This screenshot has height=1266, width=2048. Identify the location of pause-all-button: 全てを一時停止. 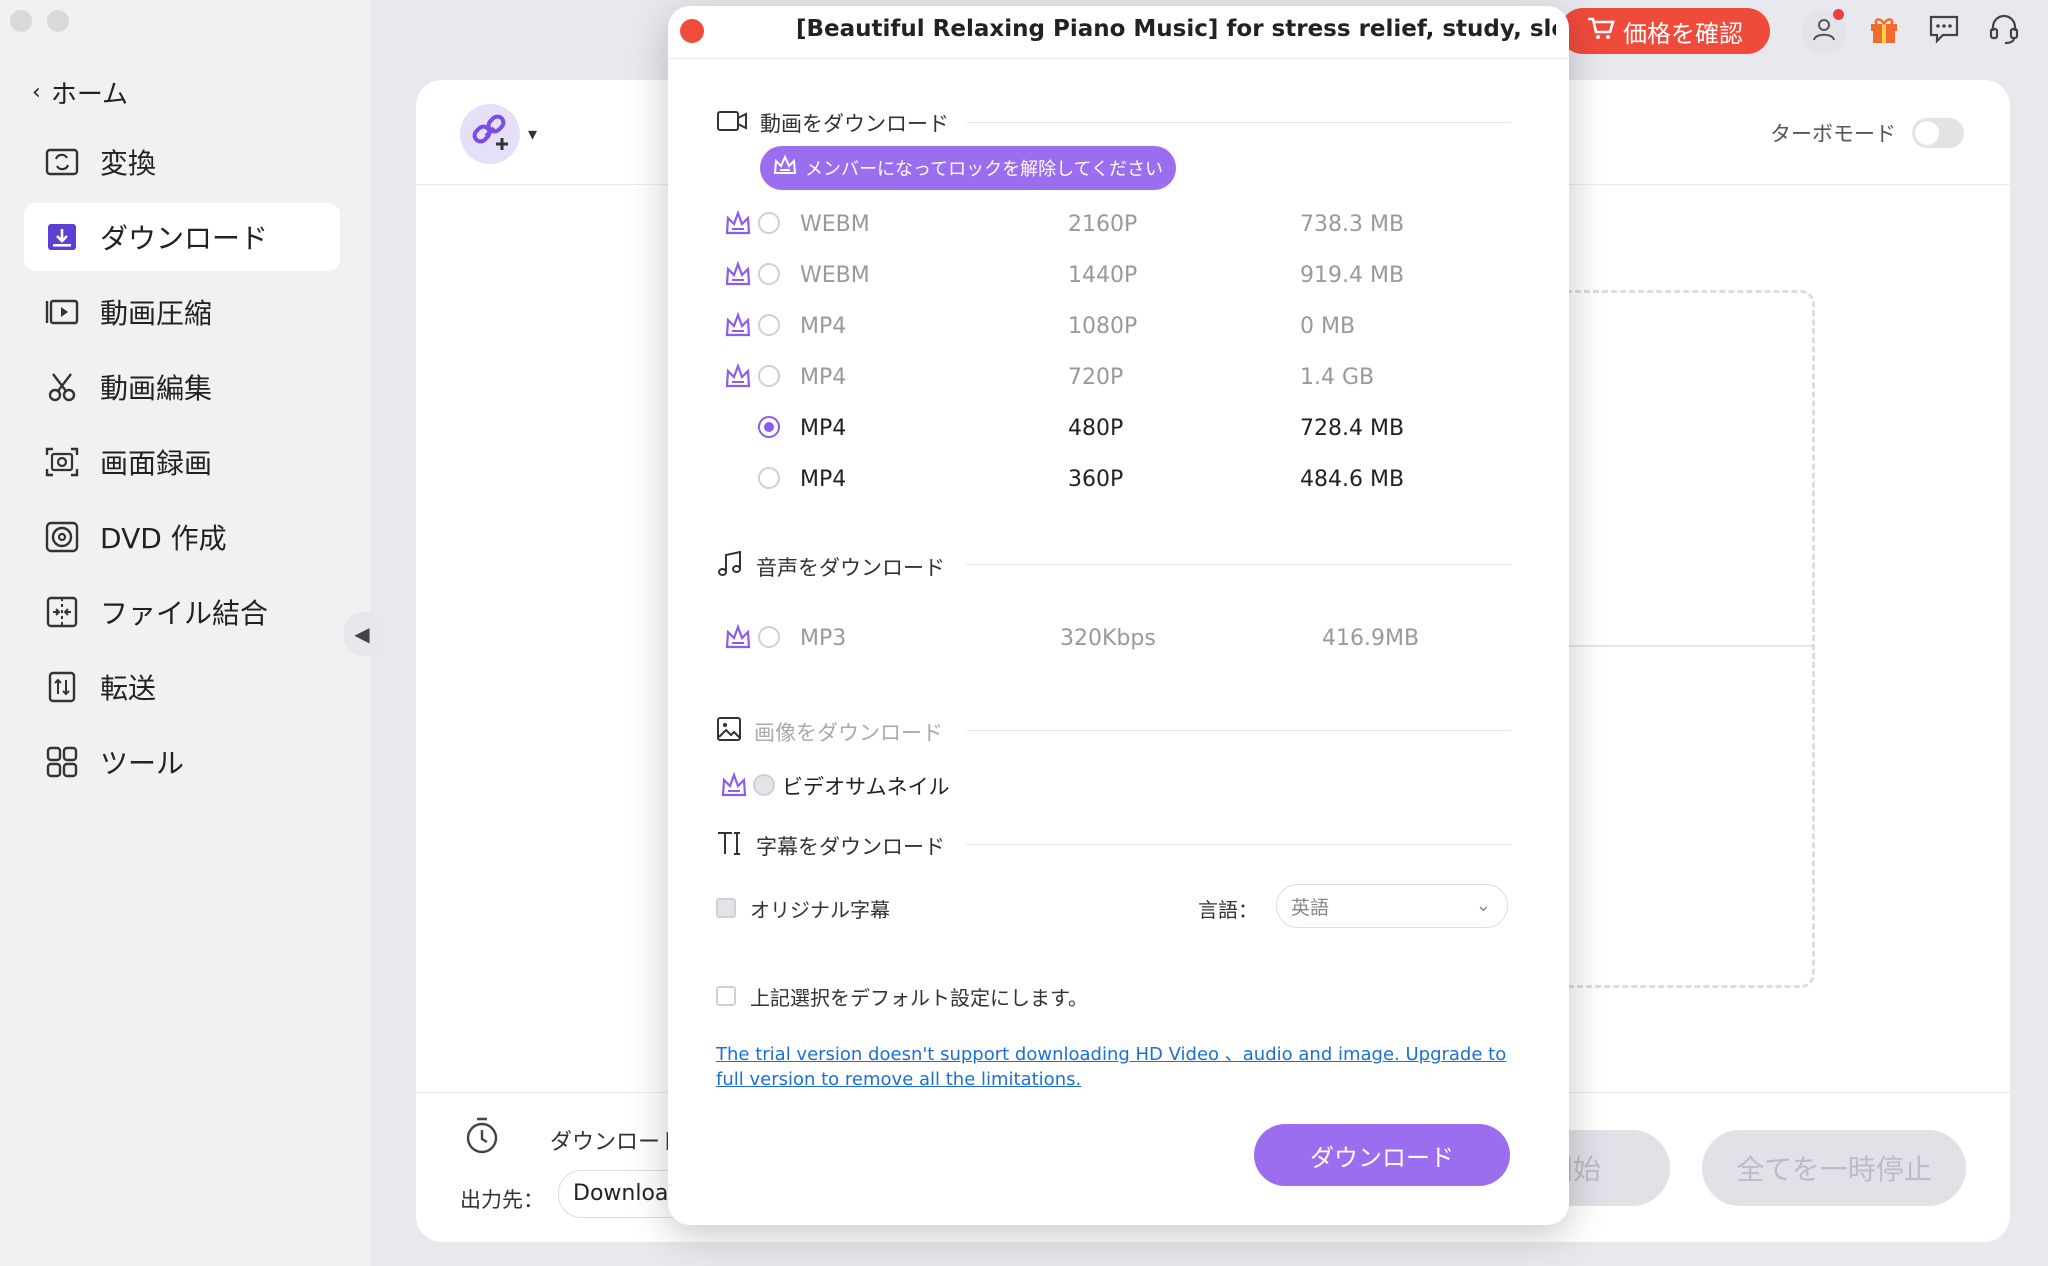
(1834, 1168).